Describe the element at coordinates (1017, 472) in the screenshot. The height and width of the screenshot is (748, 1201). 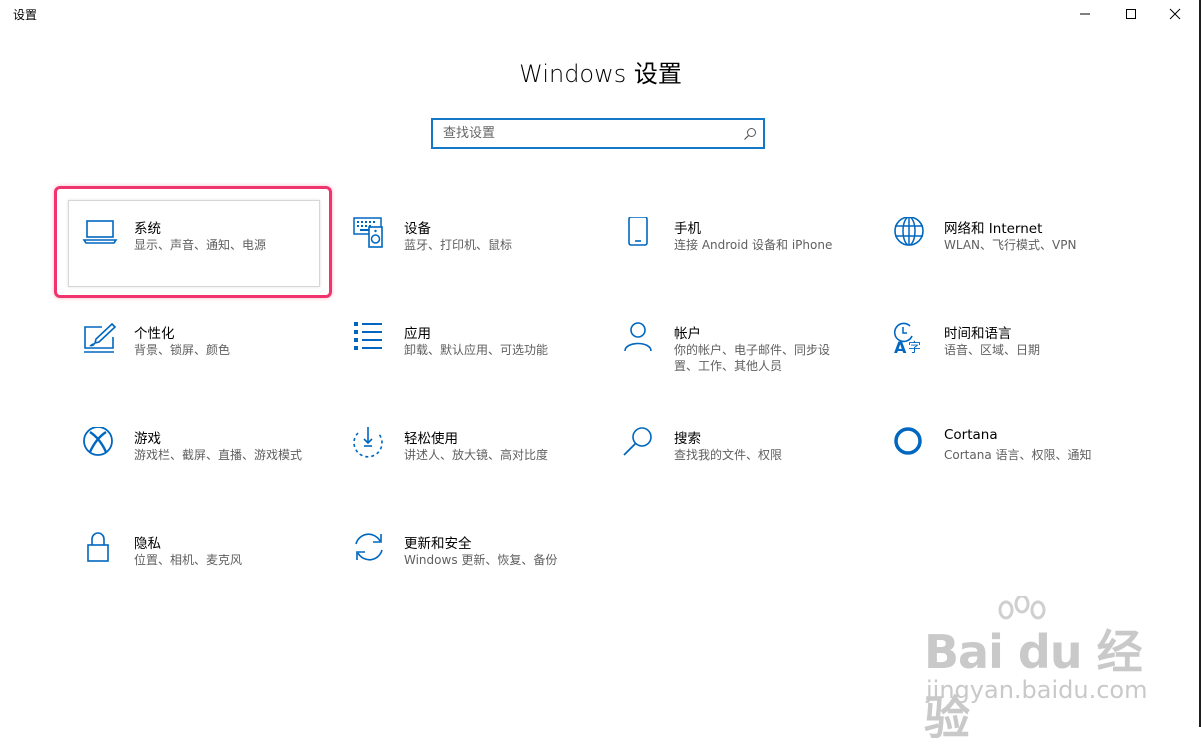
I see `tile-cortana: Cortana Cortana 语言、权限、通知` at that location.